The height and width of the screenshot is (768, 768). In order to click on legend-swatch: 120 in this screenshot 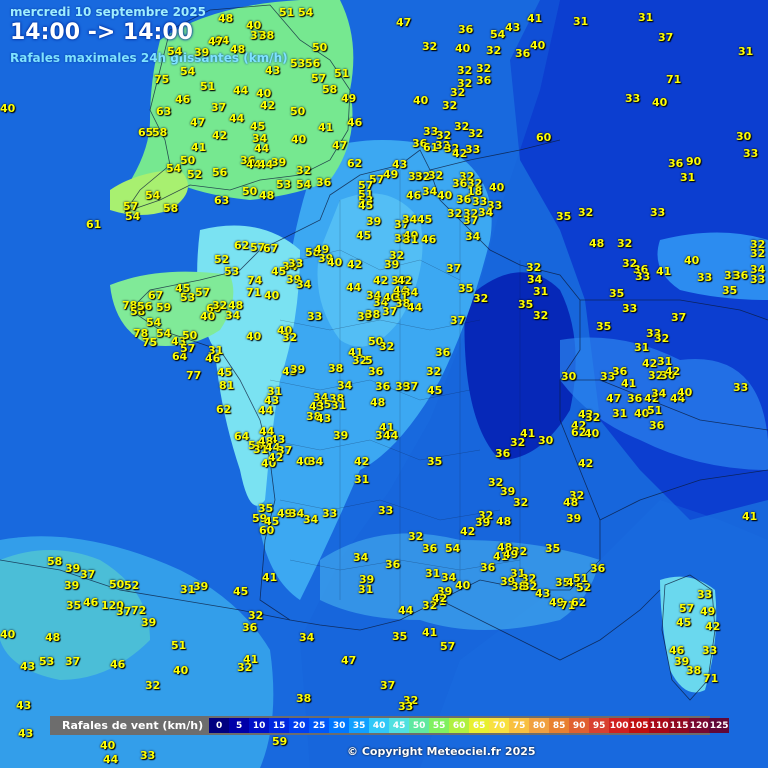, I will do `click(699, 725)`.